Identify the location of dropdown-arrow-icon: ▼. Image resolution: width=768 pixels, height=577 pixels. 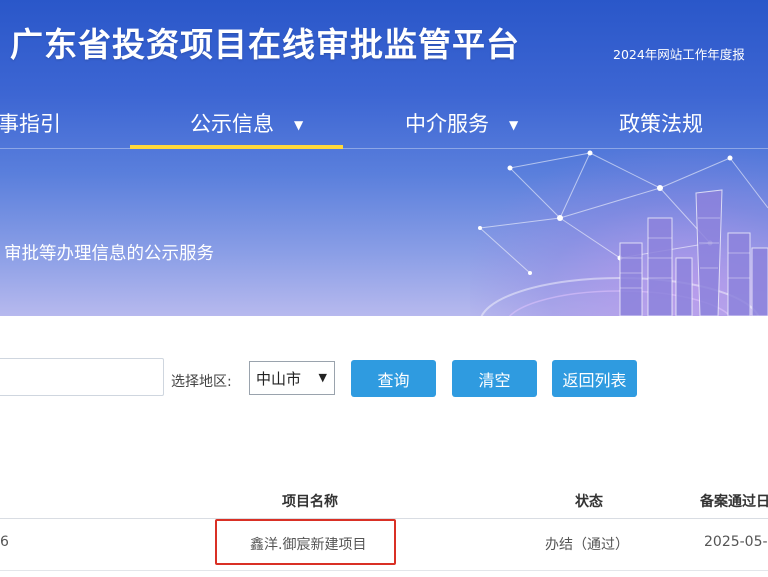
(322, 377).